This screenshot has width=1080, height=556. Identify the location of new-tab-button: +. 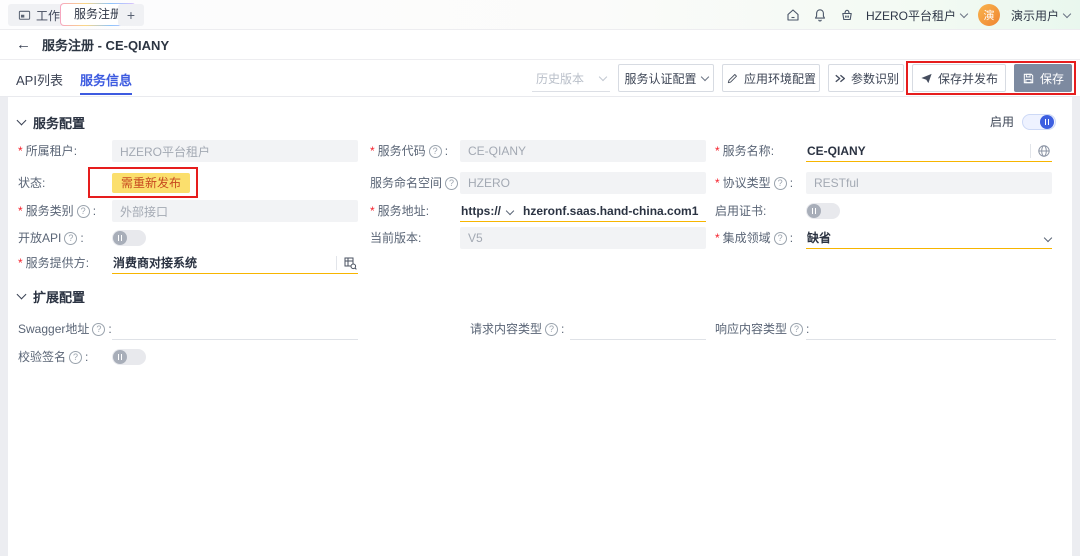
(131, 15).